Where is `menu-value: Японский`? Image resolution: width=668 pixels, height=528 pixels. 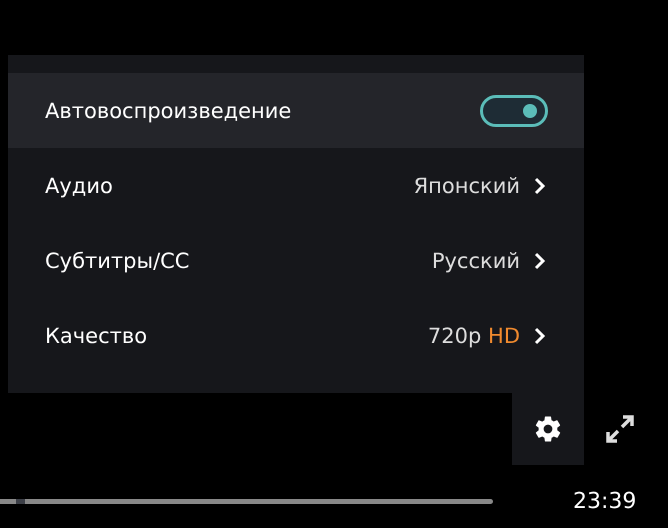 menu-value: Японский is located at coordinates (467, 186).